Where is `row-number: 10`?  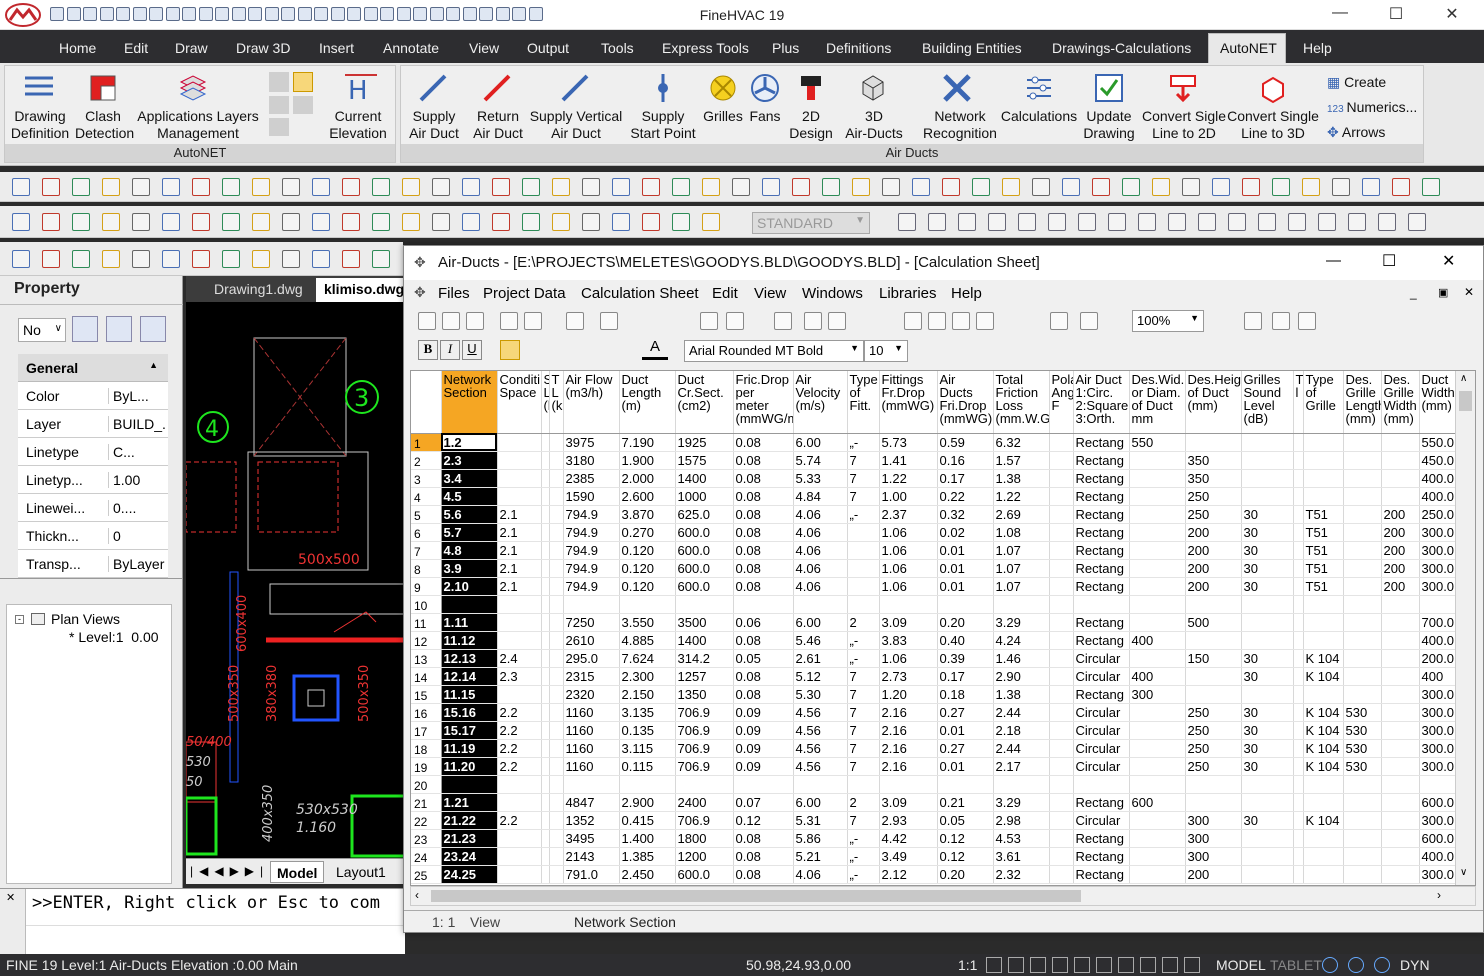 row-number: 10 is located at coordinates (426, 604).